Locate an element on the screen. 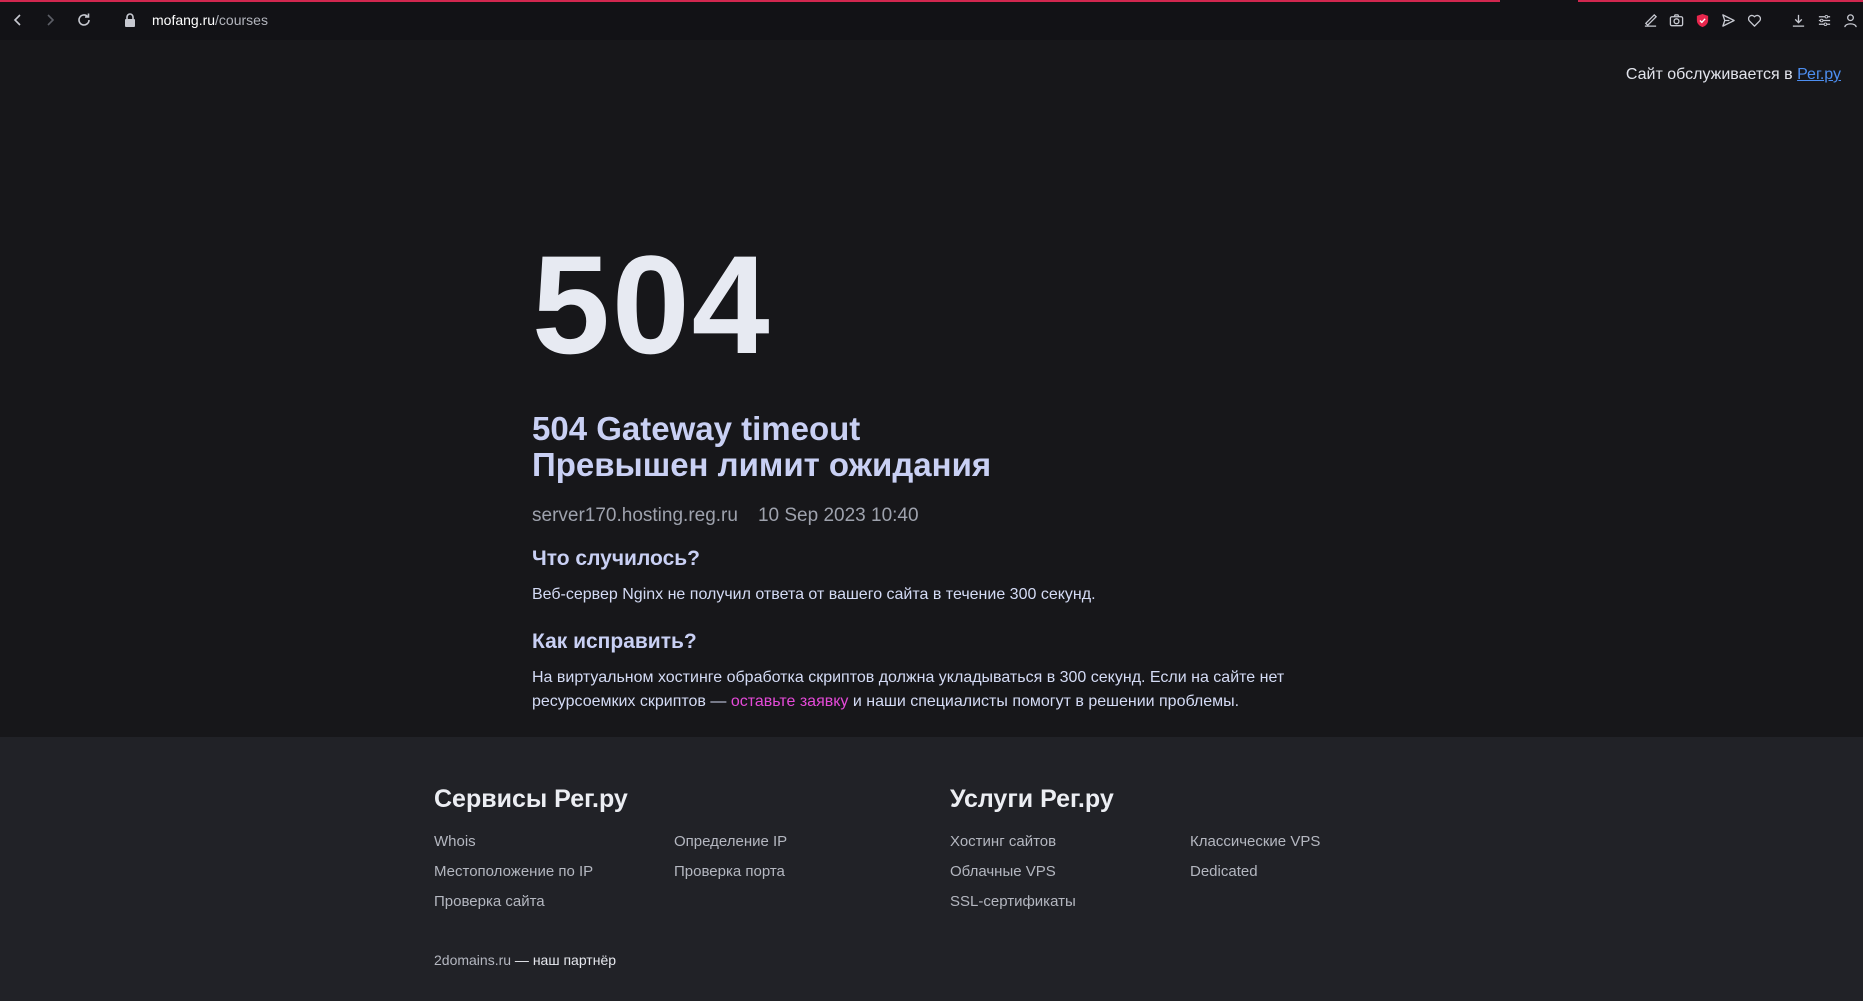 The image size is (1863, 1001). sliders-icon is located at coordinates (1824, 20).